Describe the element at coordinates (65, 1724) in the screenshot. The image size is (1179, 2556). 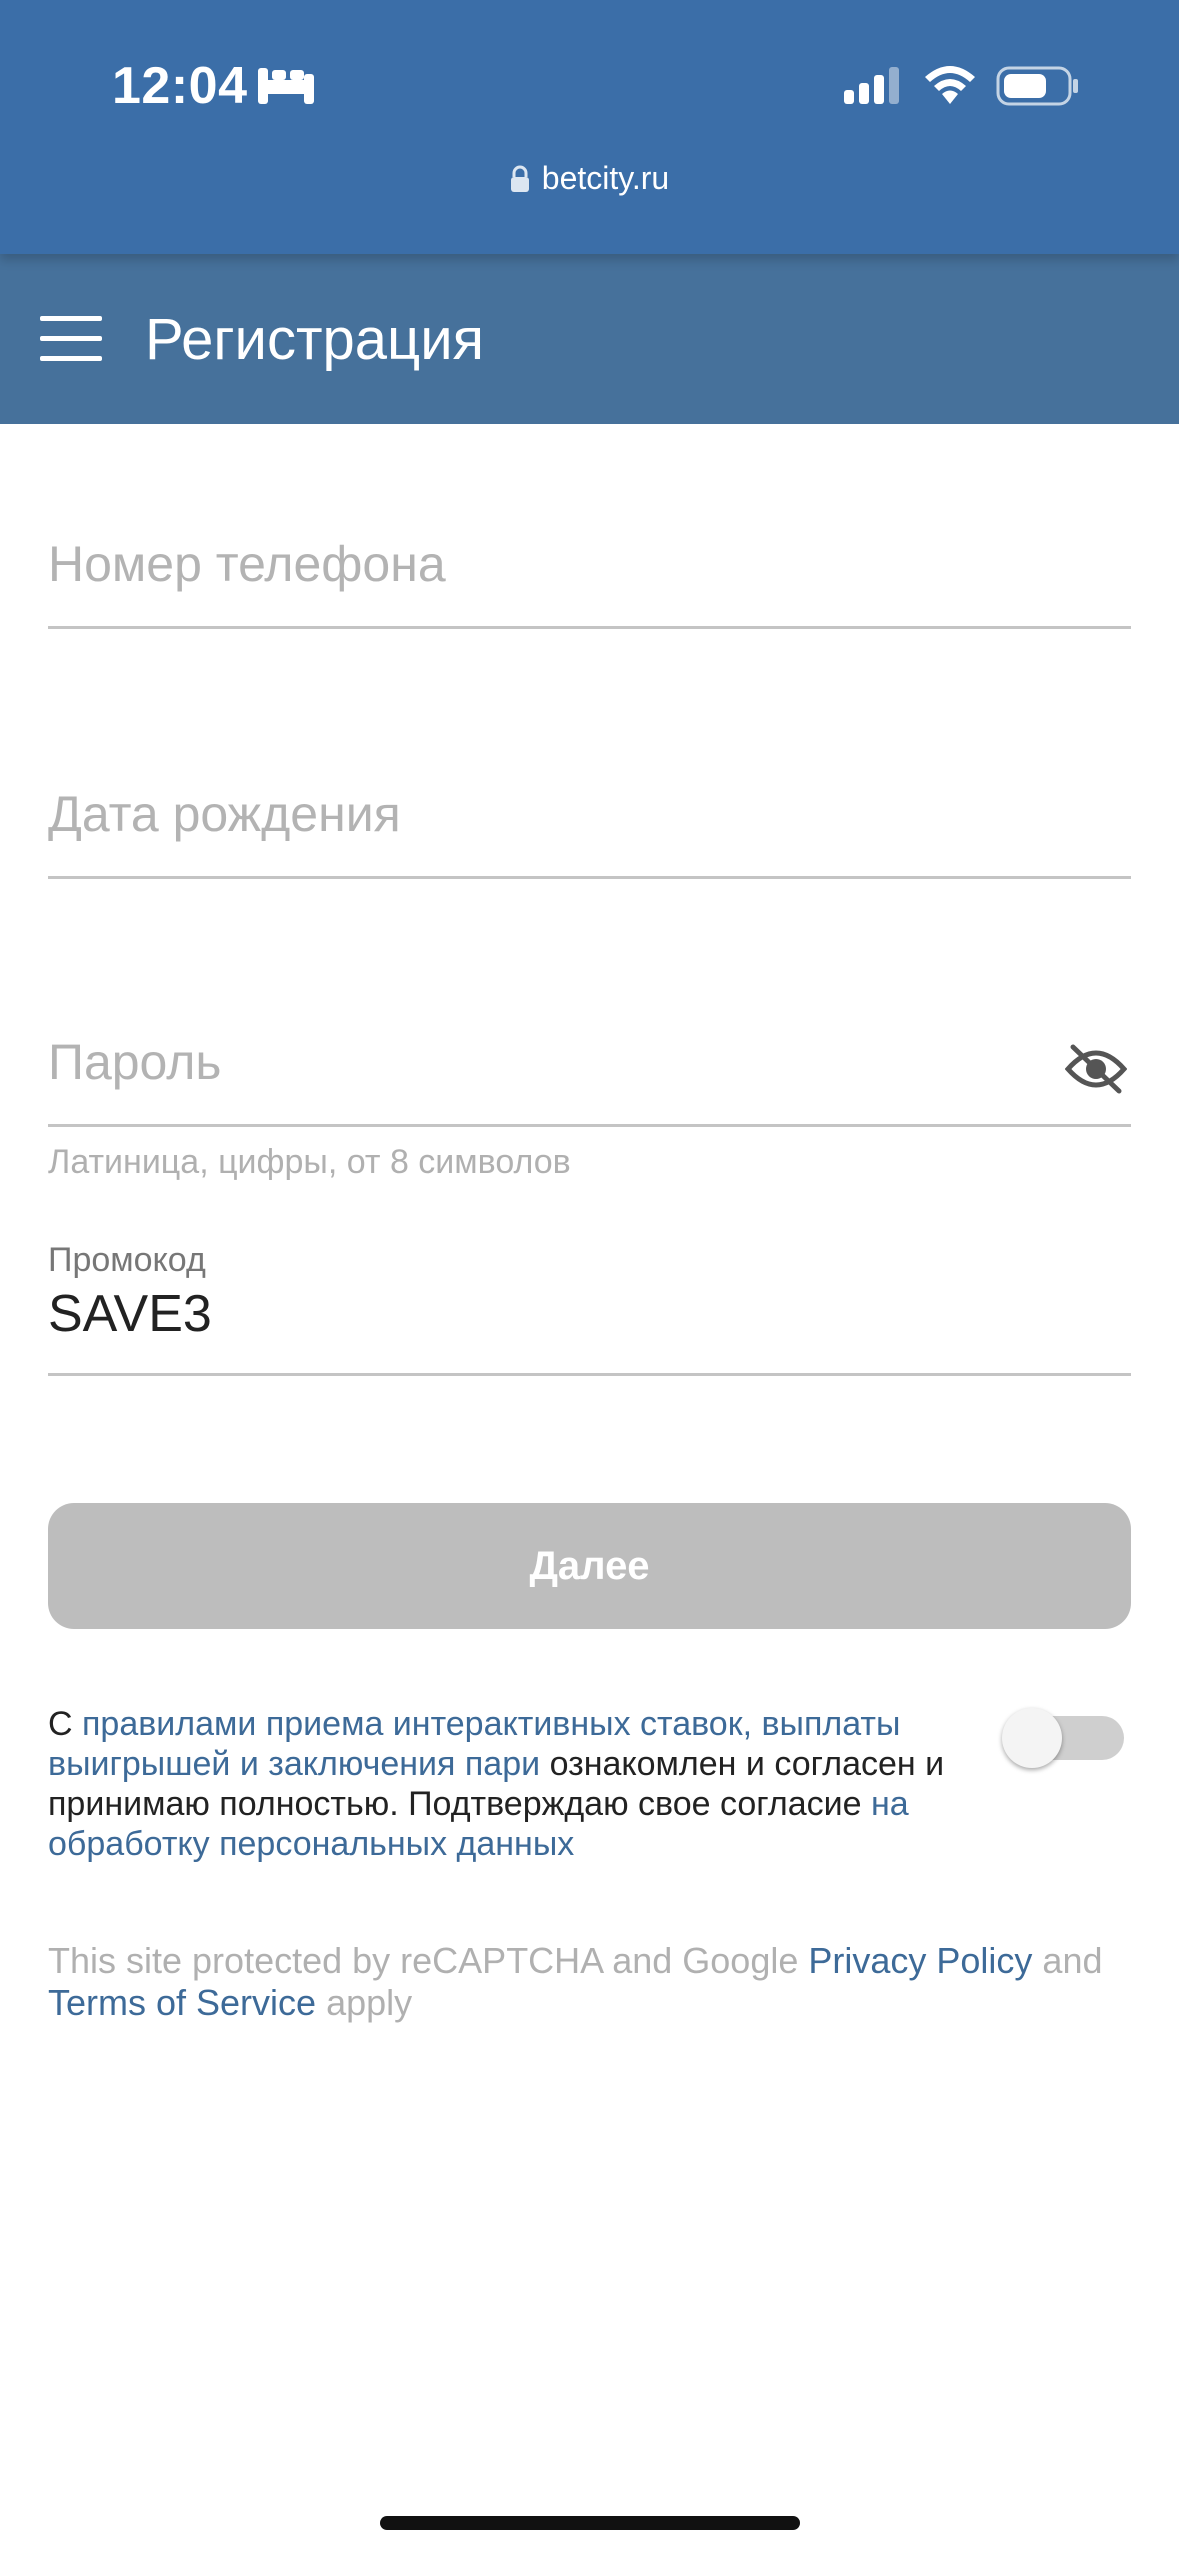
I see `consent-prefix: С` at that location.